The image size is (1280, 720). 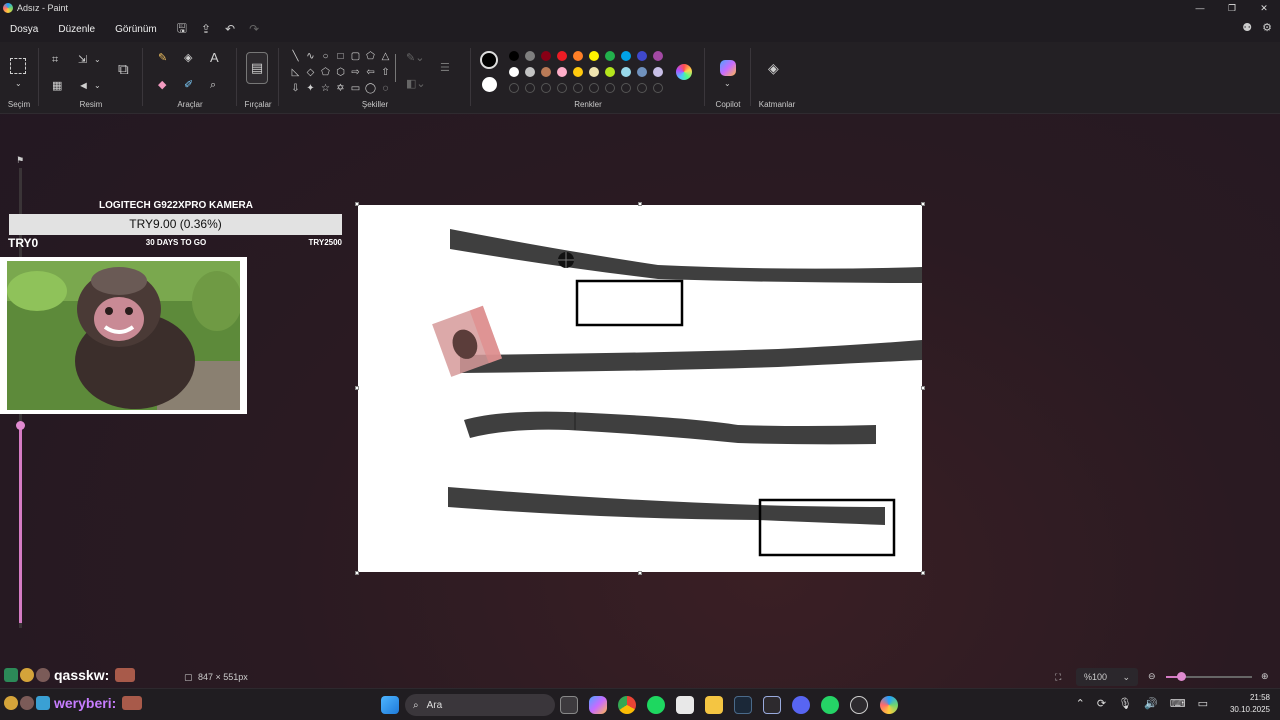 What do you see at coordinates (214, 57) in the screenshot?
I see `text-icon: A` at bounding box center [214, 57].